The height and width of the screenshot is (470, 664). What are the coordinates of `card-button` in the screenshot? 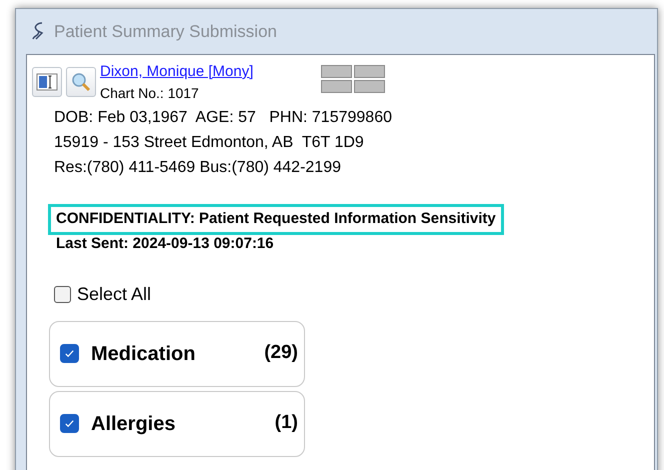 It's located at (47, 82).